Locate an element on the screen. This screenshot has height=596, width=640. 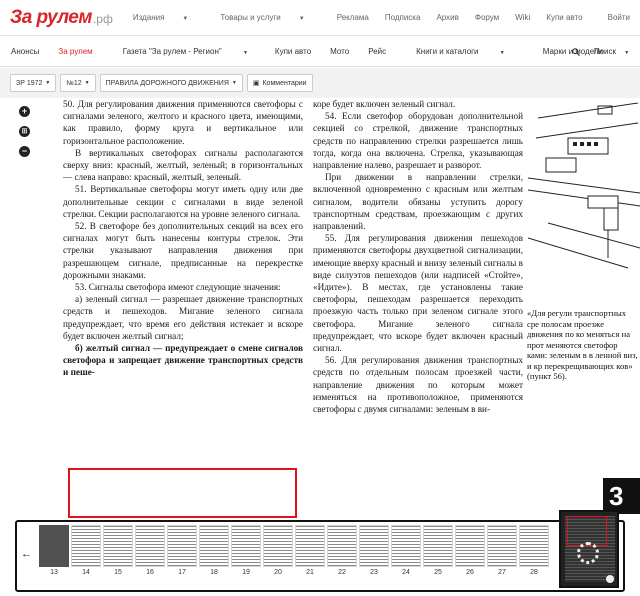
nav-item-moto: Мото is located at coordinates (339, 51).